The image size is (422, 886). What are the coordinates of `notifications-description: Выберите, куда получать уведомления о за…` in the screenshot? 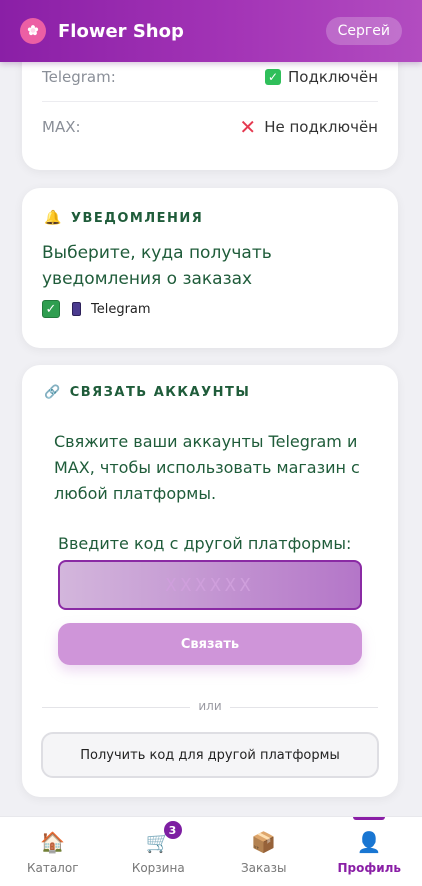 It's located at (157, 266).